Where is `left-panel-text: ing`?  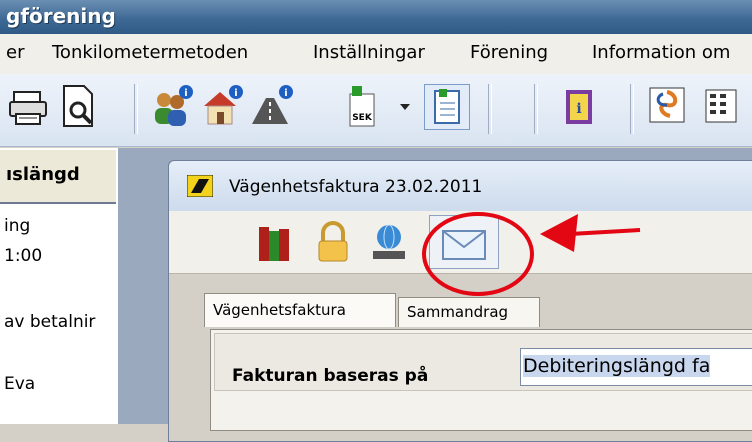
left-panel-text: ing is located at coordinates (17, 226).